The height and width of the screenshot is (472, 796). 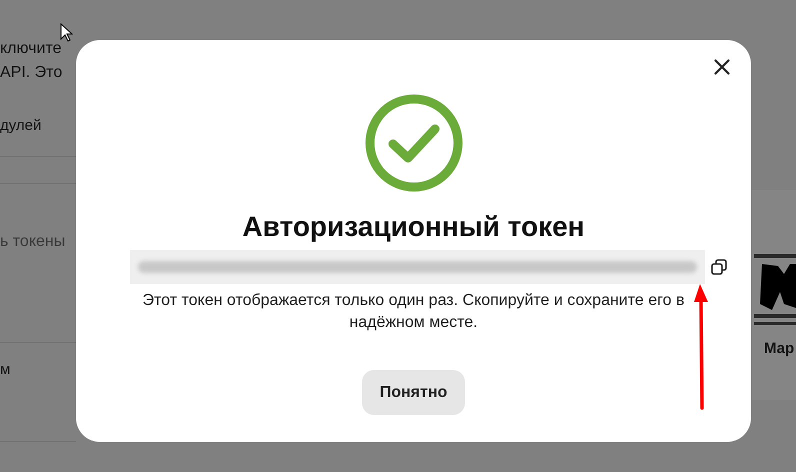 What do you see at coordinates (414, 312) in the screenshot?
I see `description-text: Этот токен отображается только один раз. Скопируйте и сохраните его в надёжном месте.` at bounding box center [414, 312].